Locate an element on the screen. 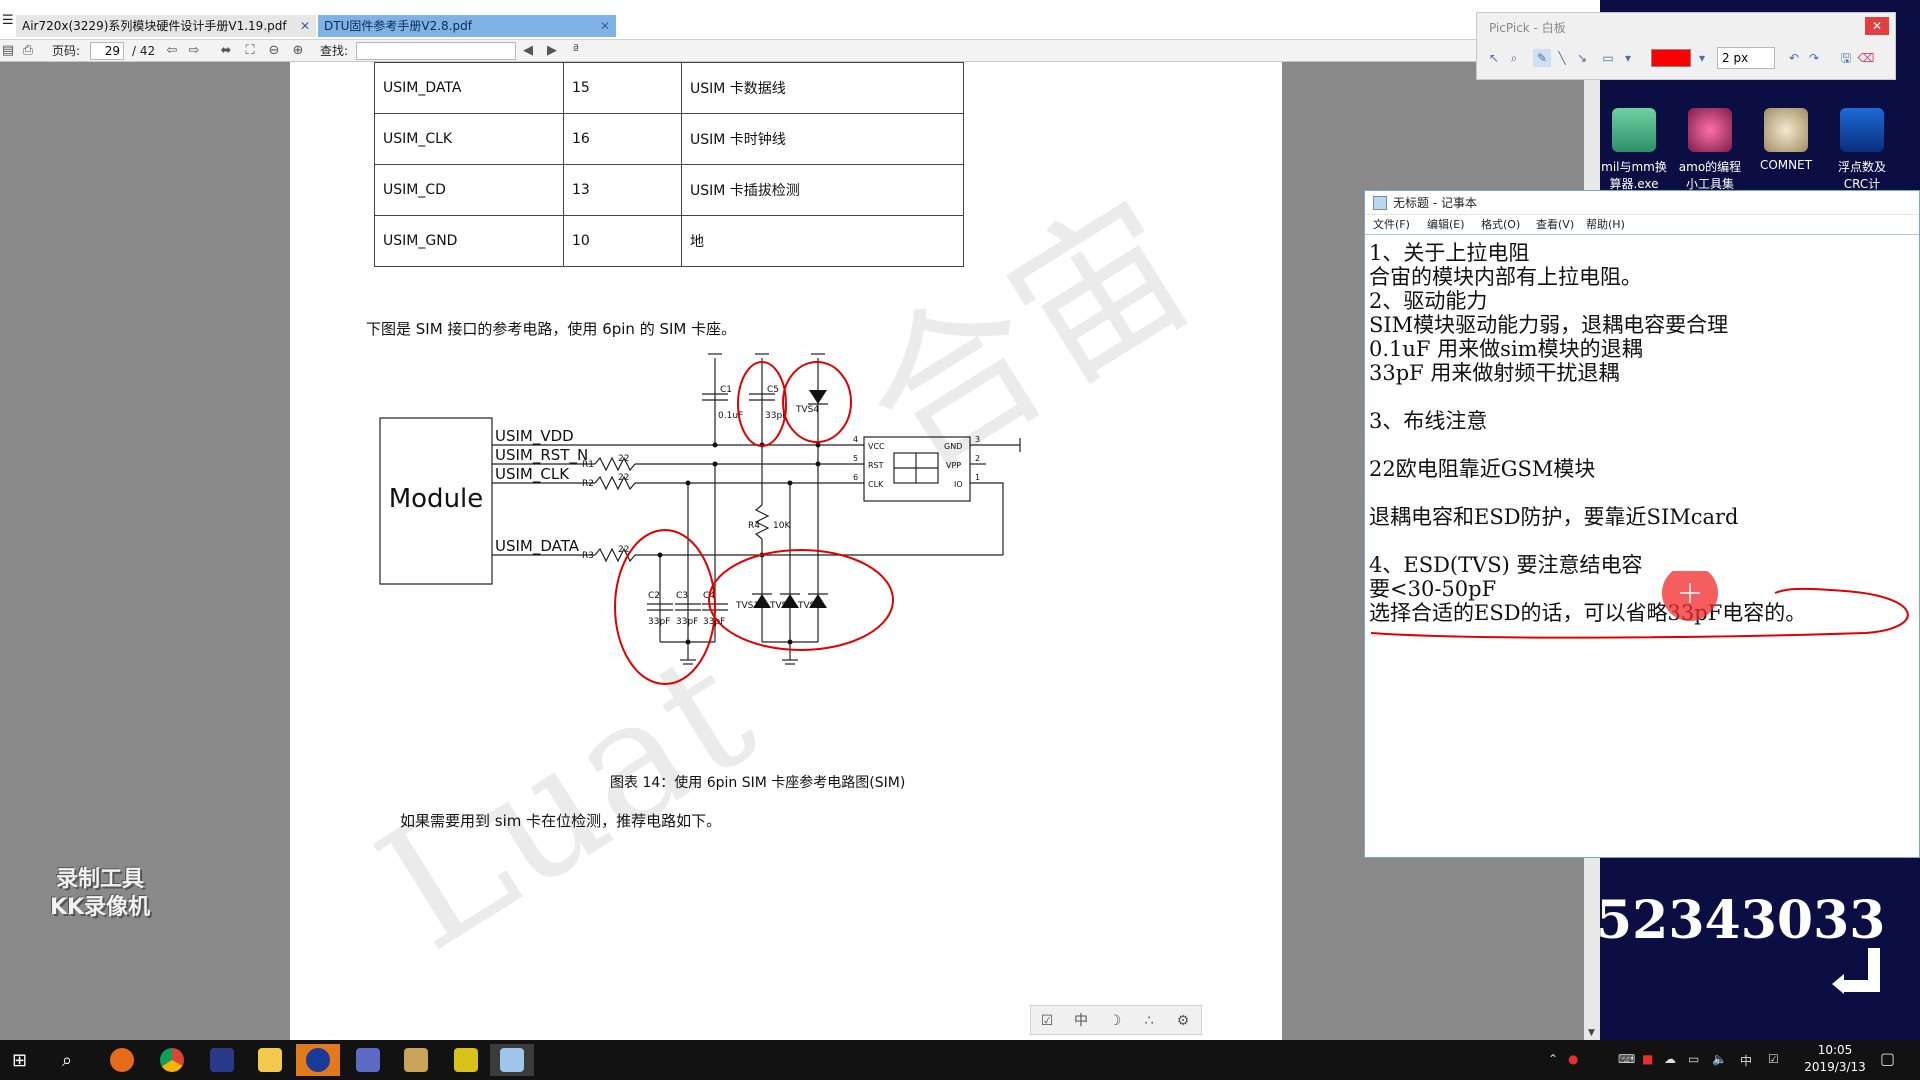  fit-width-icon: ⬌ is located at coordinates (226, 51).